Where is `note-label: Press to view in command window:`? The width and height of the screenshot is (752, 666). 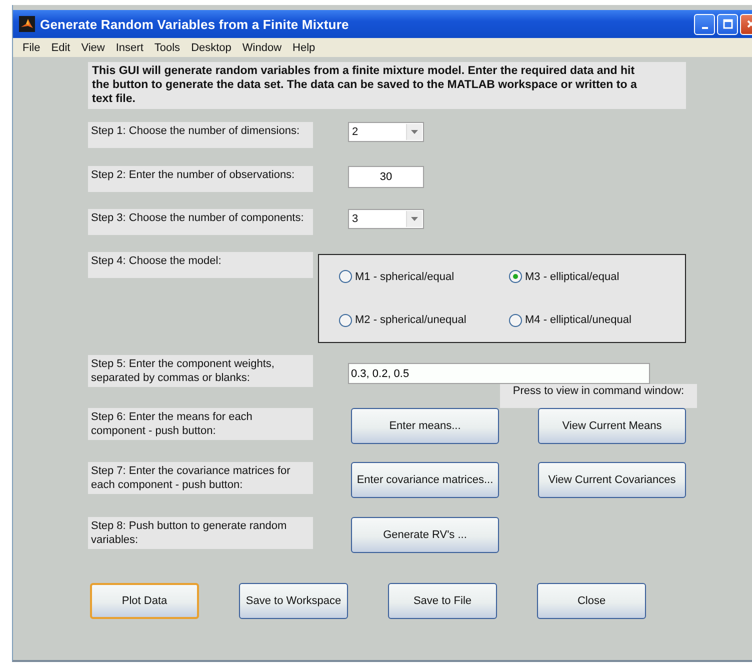
note-label: Press to view in command window: is located at coordinates (598, 396).